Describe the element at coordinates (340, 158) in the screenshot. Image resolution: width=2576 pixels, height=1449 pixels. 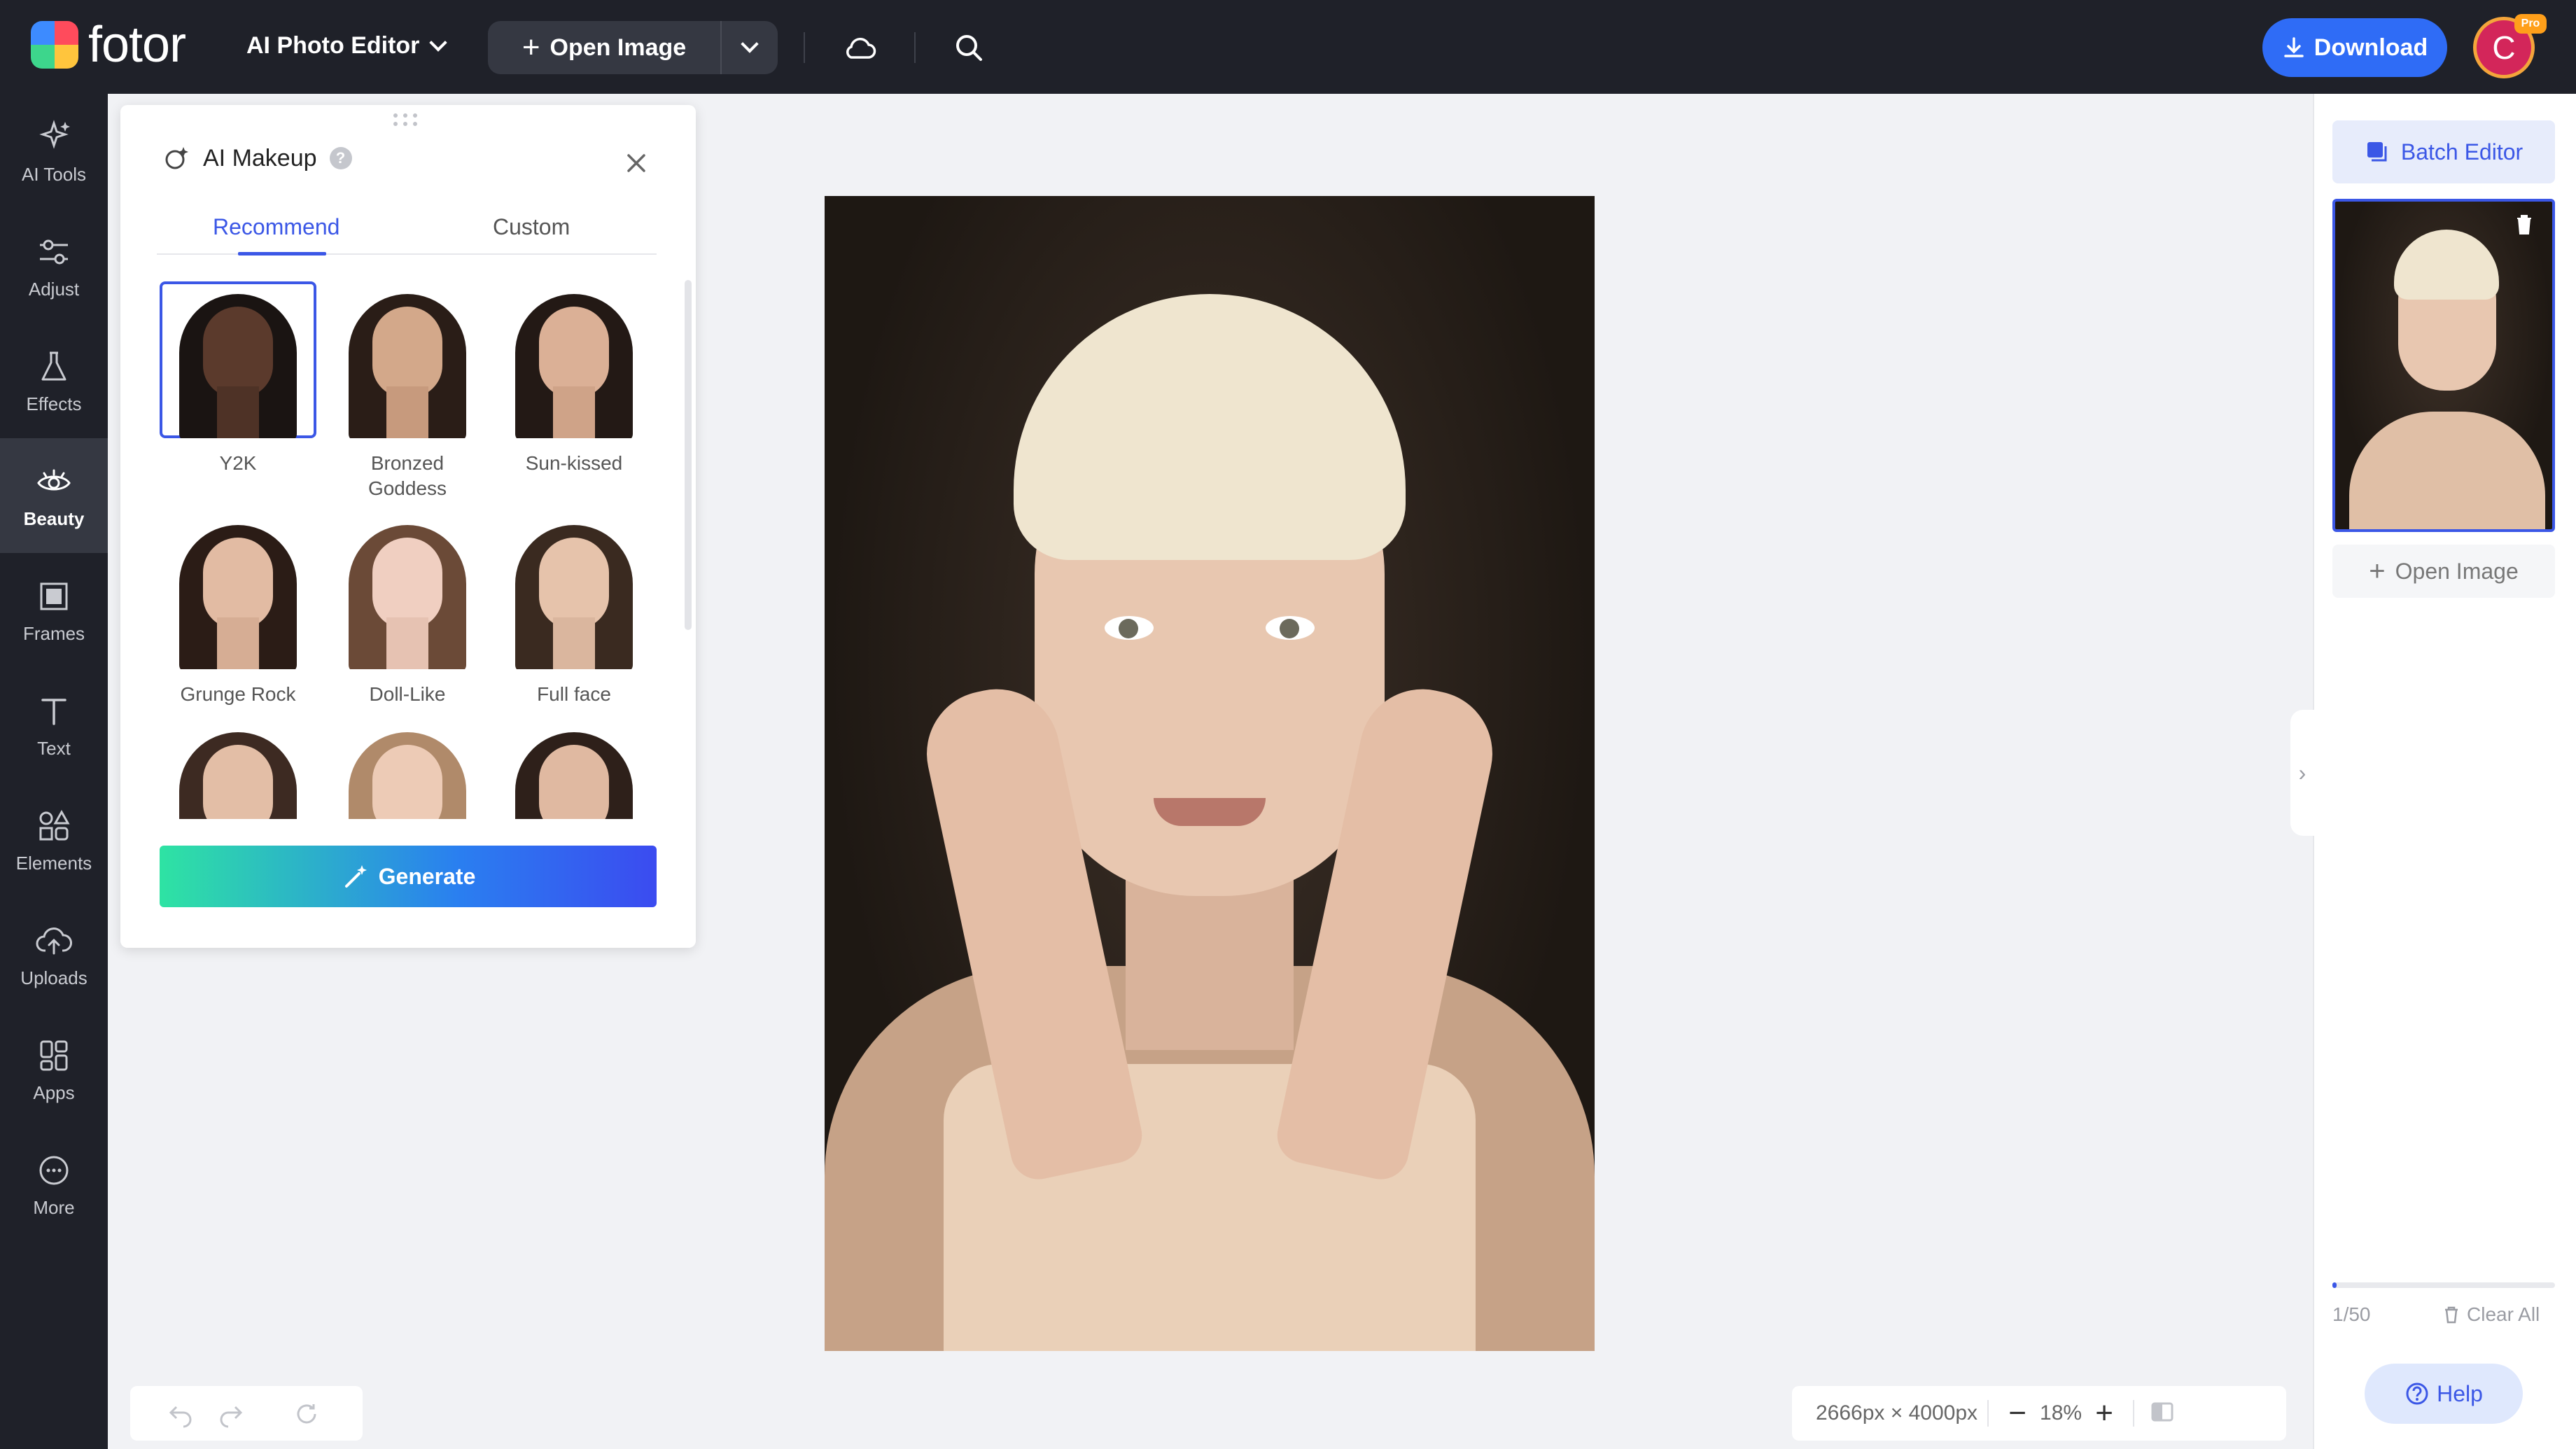
I see `help-question-icon: ?` at that location.